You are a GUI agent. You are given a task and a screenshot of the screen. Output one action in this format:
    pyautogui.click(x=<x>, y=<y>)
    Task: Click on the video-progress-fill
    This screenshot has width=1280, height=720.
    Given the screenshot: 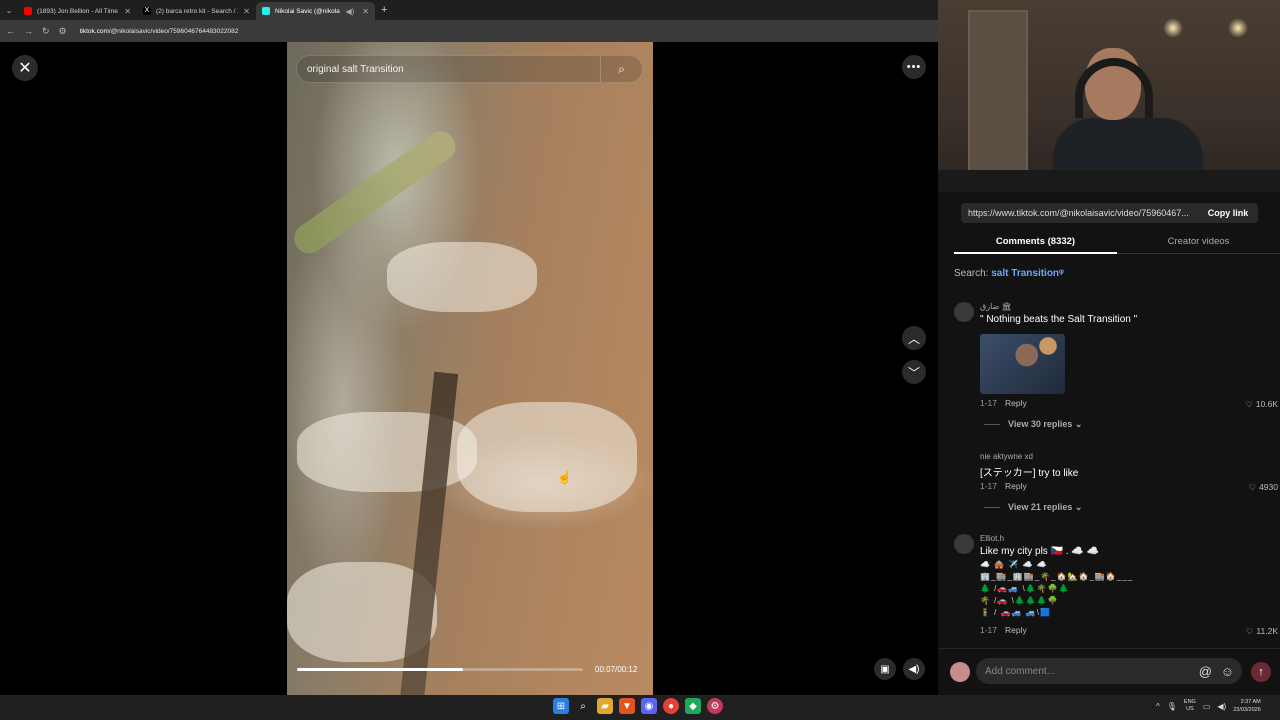 What is the action you would take?
    pyautogui.click(x=380, y=669)
    